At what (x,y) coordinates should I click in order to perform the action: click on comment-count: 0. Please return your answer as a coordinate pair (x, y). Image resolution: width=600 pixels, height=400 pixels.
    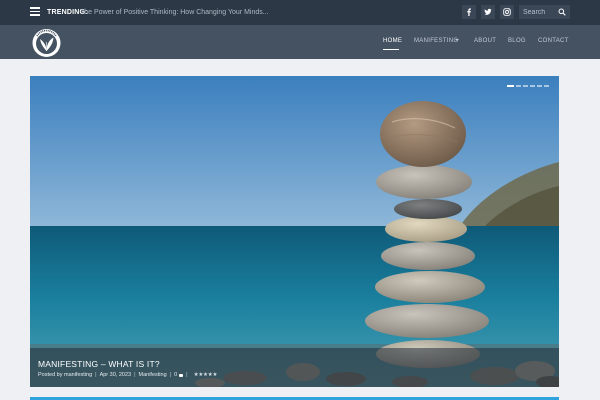
    Looking at the image, I should click on (175, 375).